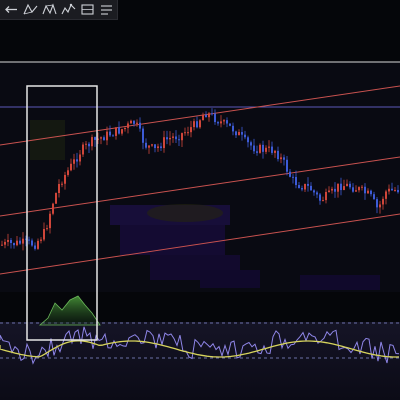  Describe the element at coordinates (49, 9) in the screenshot. I see `abcd-pattern-icon` at that location.